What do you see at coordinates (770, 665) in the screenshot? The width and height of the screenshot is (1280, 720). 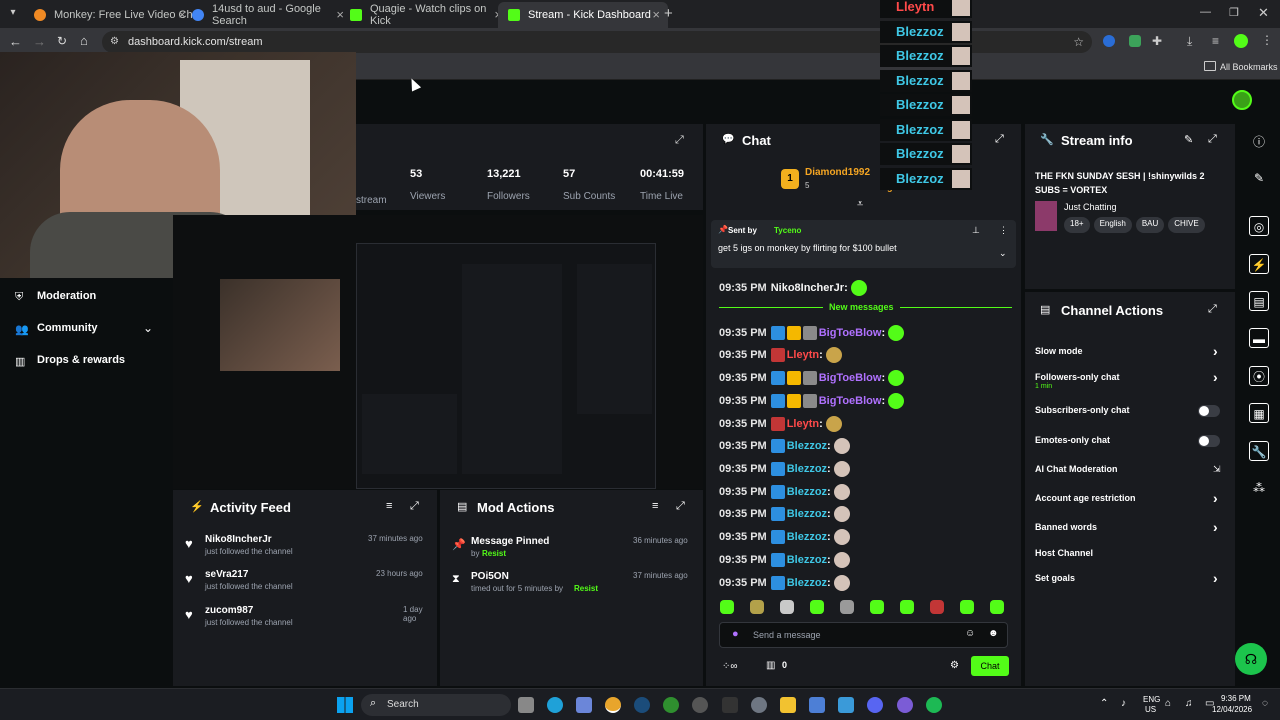 I see `gift-icon: ▥` at bounding box center [770, 665].